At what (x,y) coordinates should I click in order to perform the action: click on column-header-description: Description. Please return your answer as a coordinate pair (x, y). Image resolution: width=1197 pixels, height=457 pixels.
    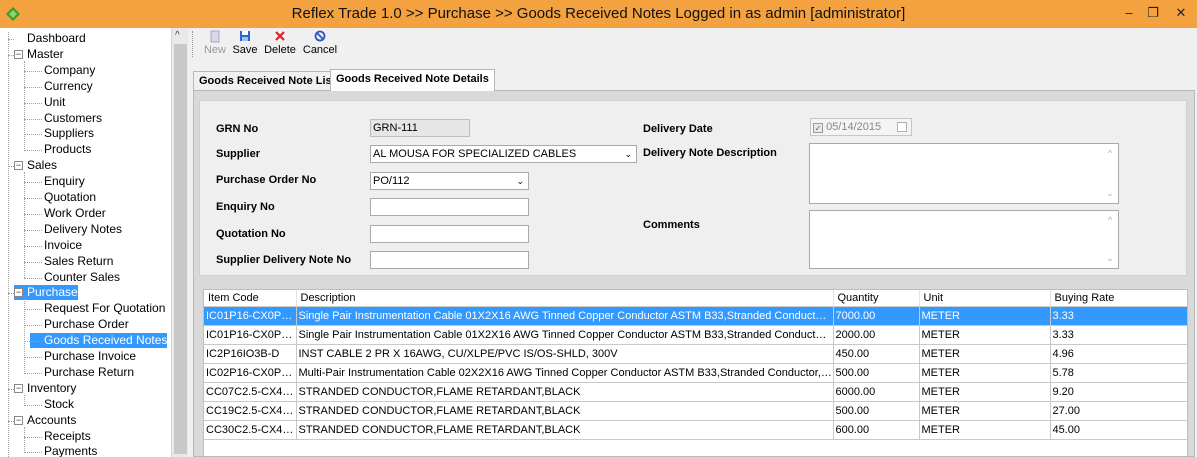
    Looking at the image, I should click on (565, 298).